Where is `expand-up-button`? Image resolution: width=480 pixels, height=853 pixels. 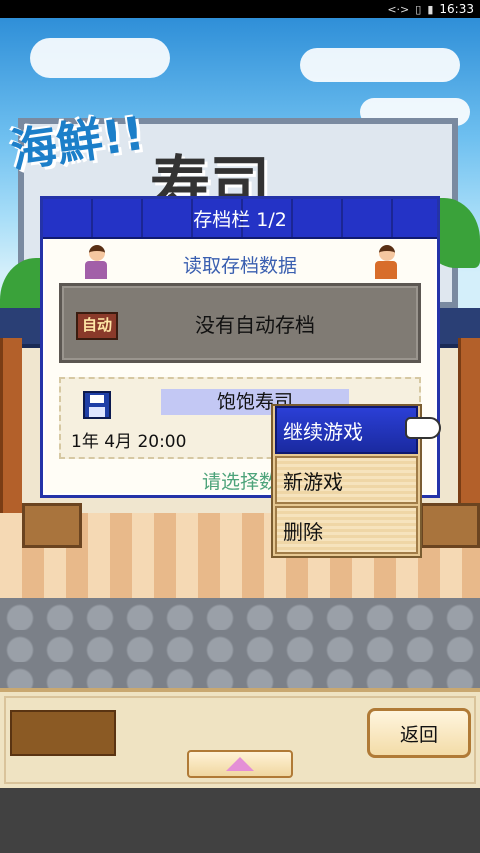
expand-up-button is located at coordinates (240, 764).